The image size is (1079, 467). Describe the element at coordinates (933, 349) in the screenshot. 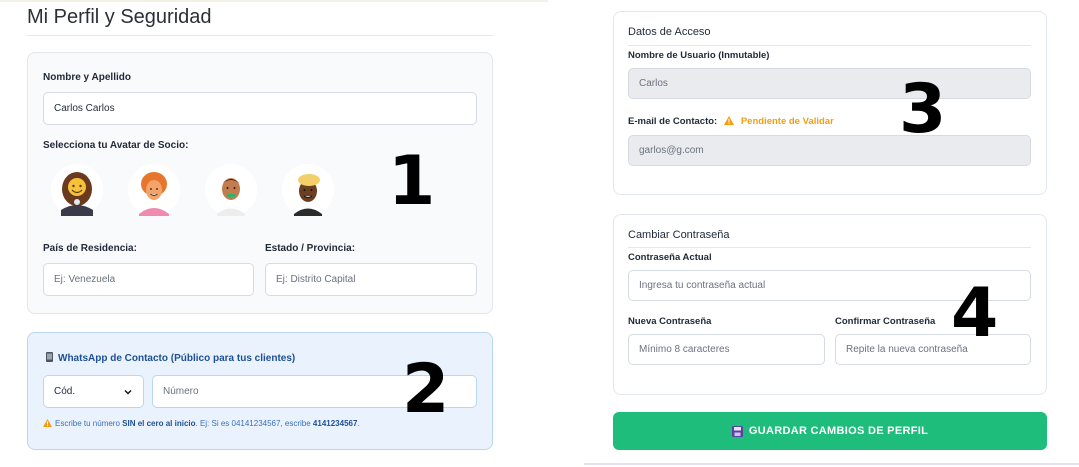

I see `confirm-password-input` at that location.